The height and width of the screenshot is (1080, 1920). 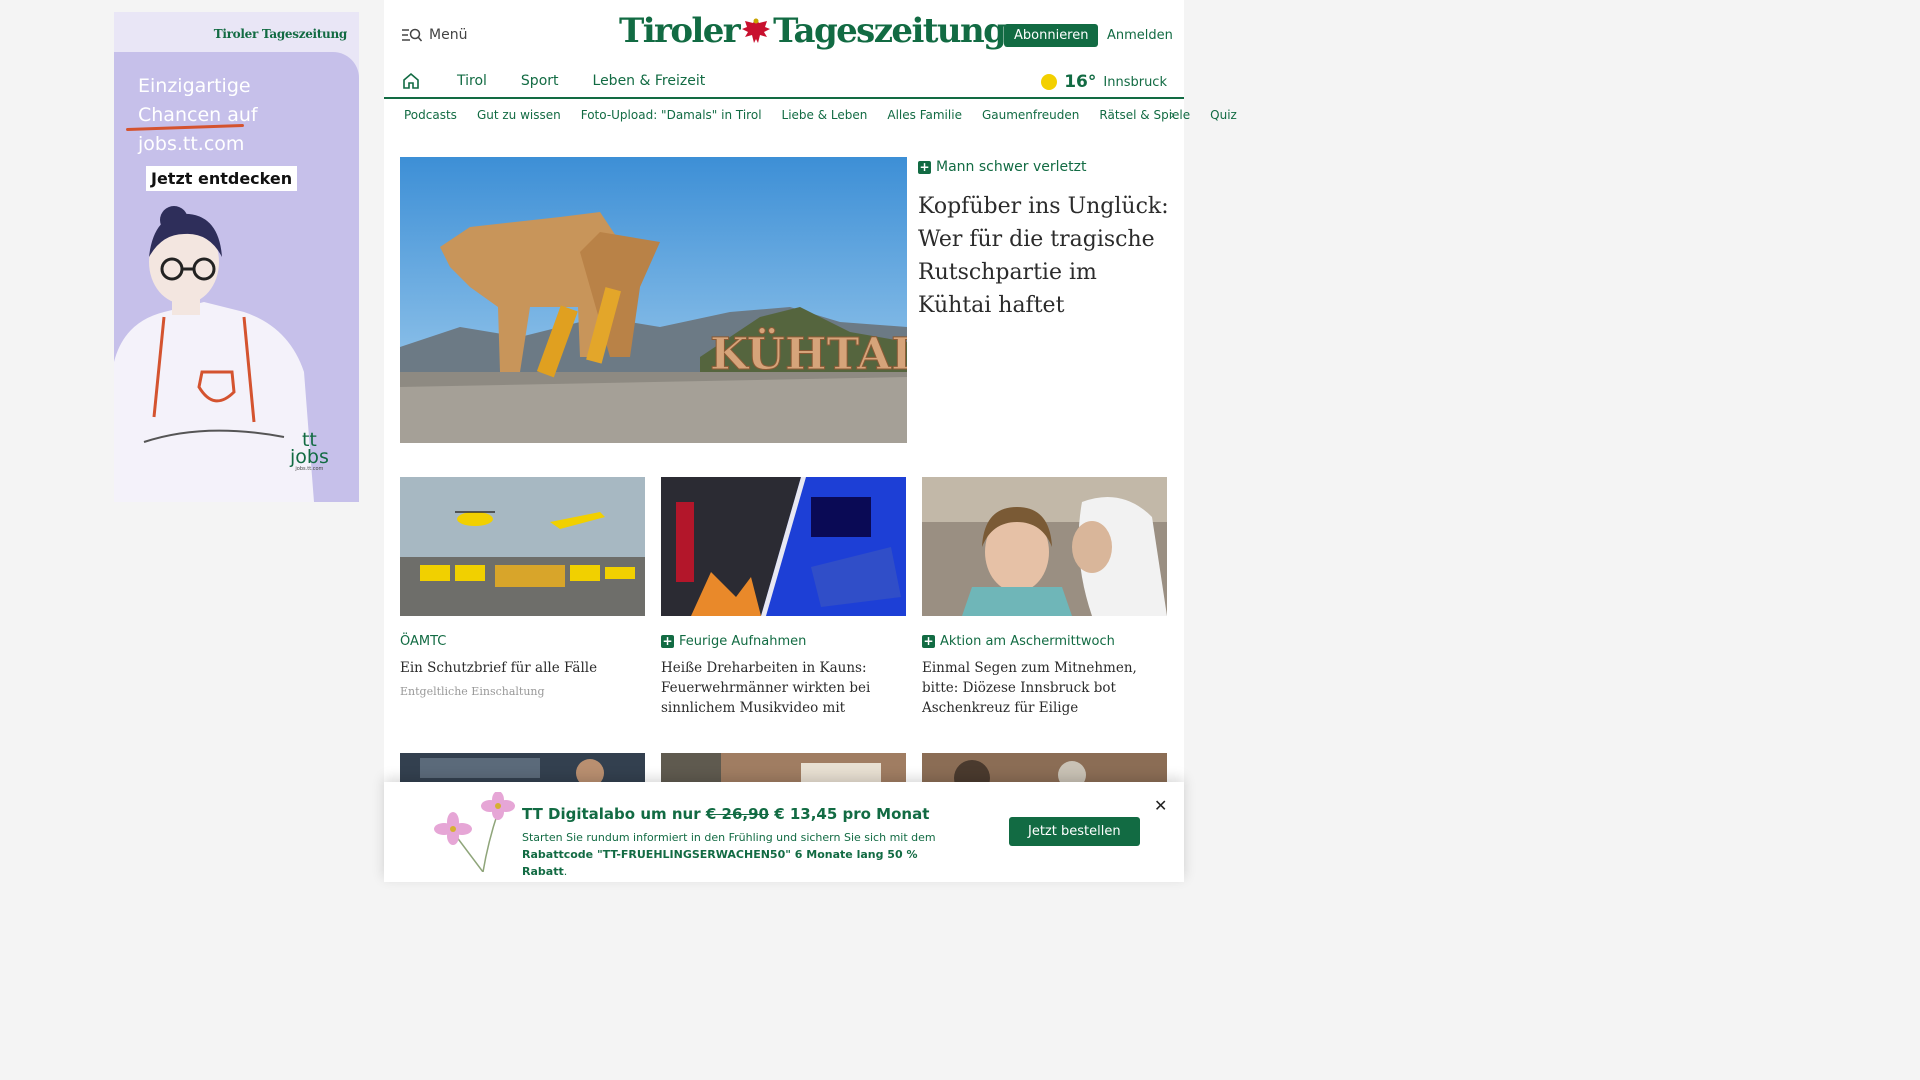 What do you see at coordinates (222, 178) in the screenshot?
I see `ad-cta-button: Jetzt entdecken` at bounding box center [222, 178].